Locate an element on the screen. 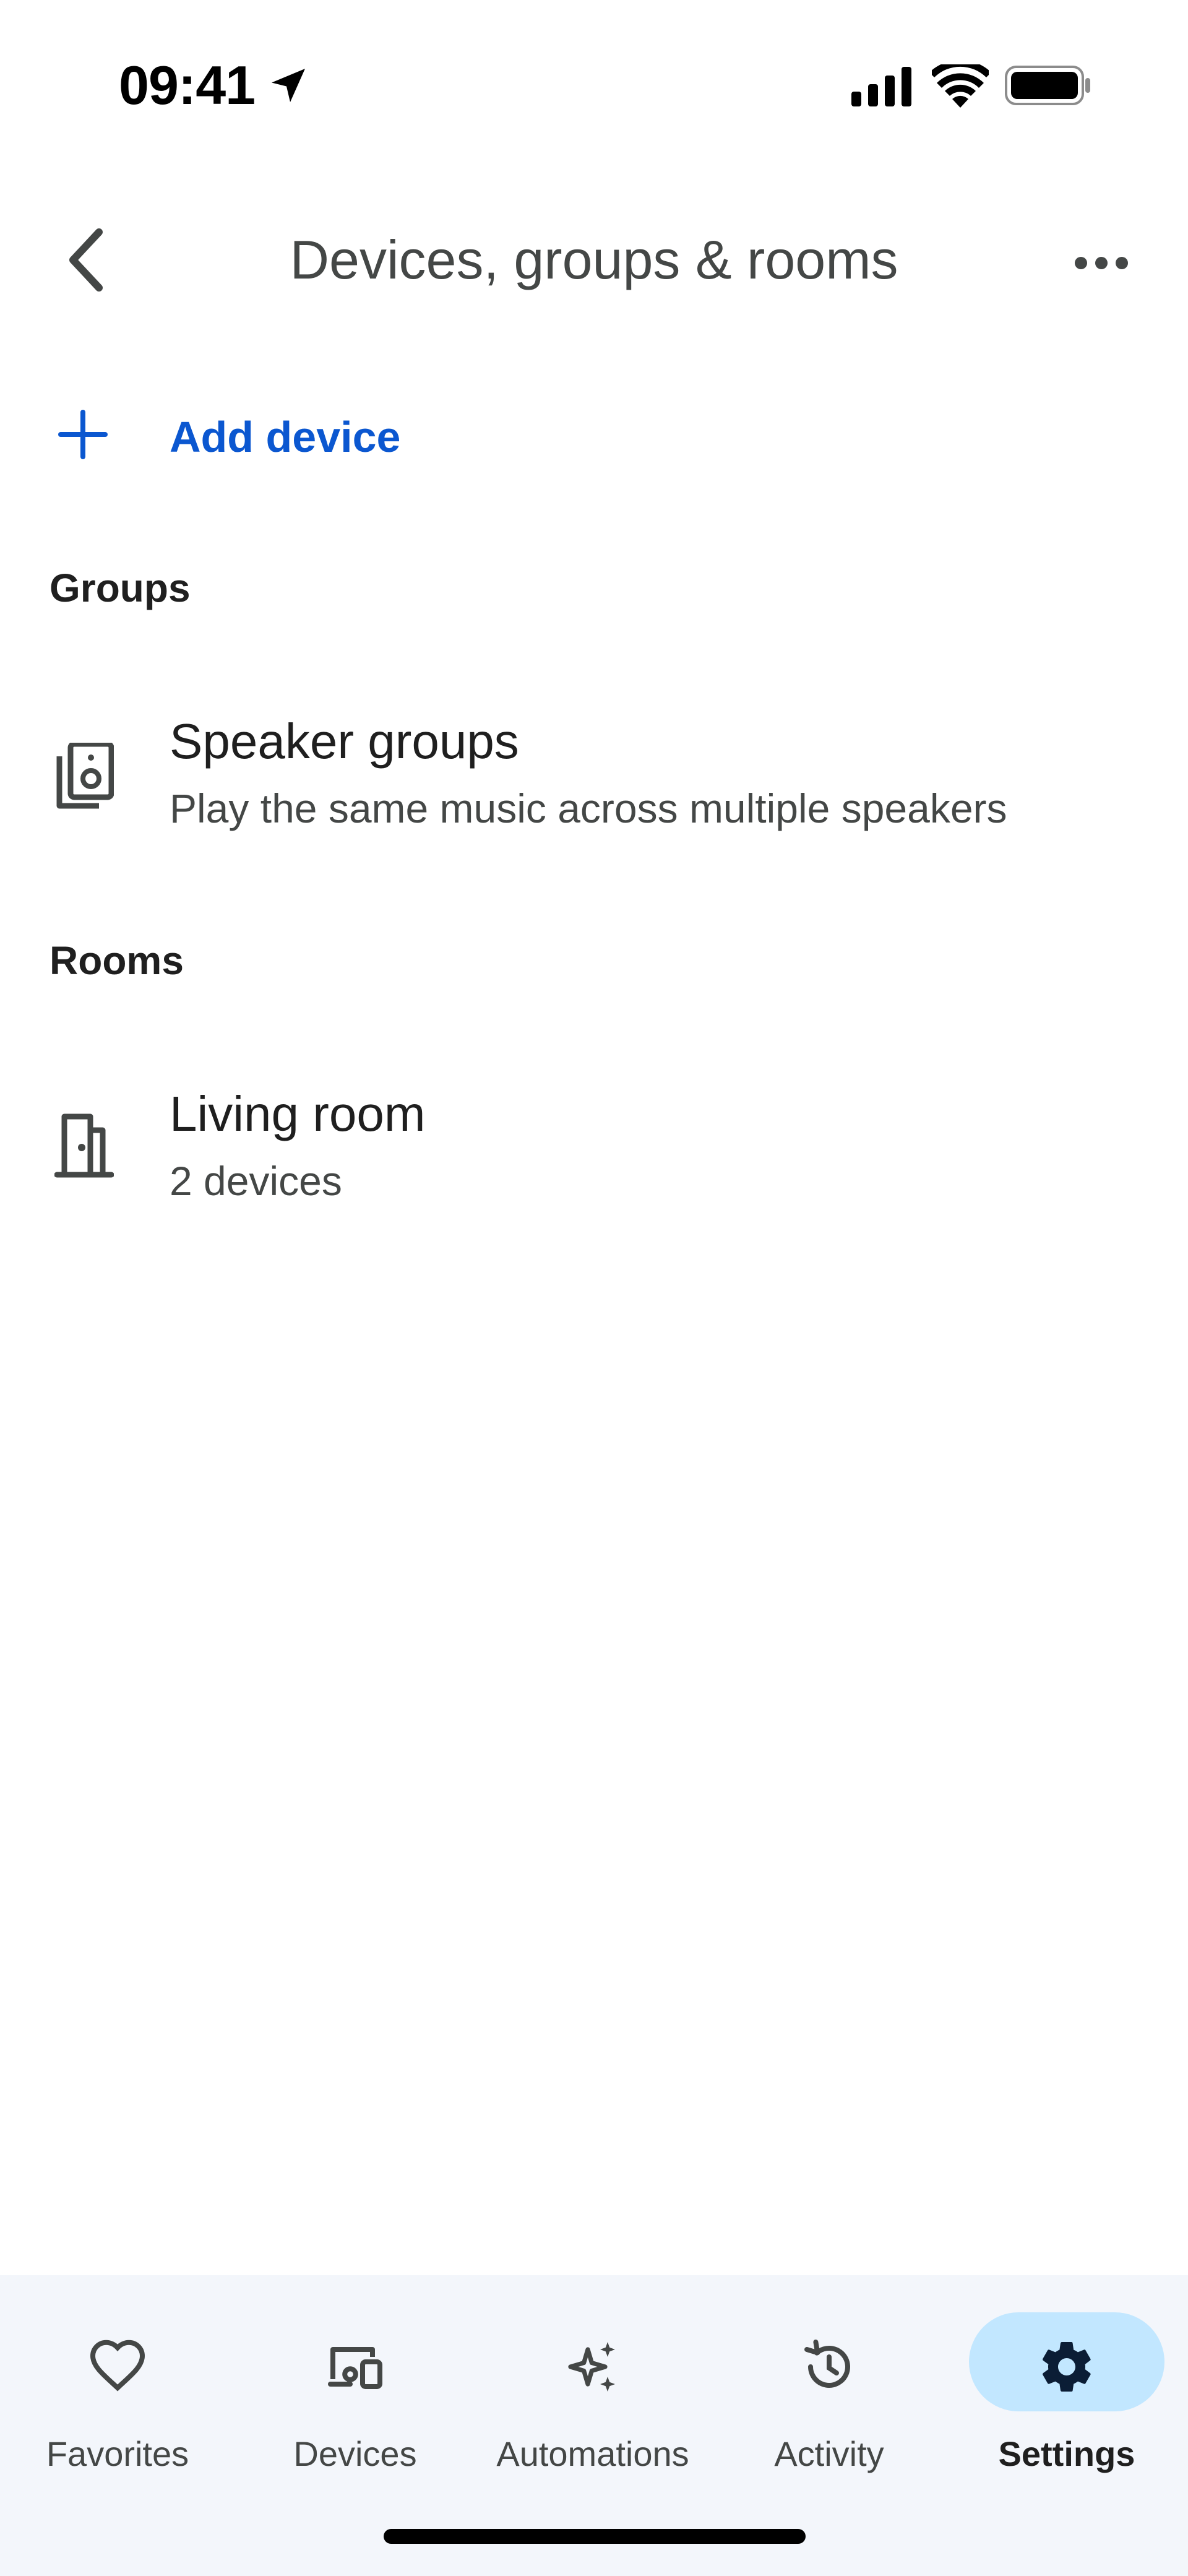 The image size is (1188, 2576). cellular-signal-icon is located at coordinates (881, 86).